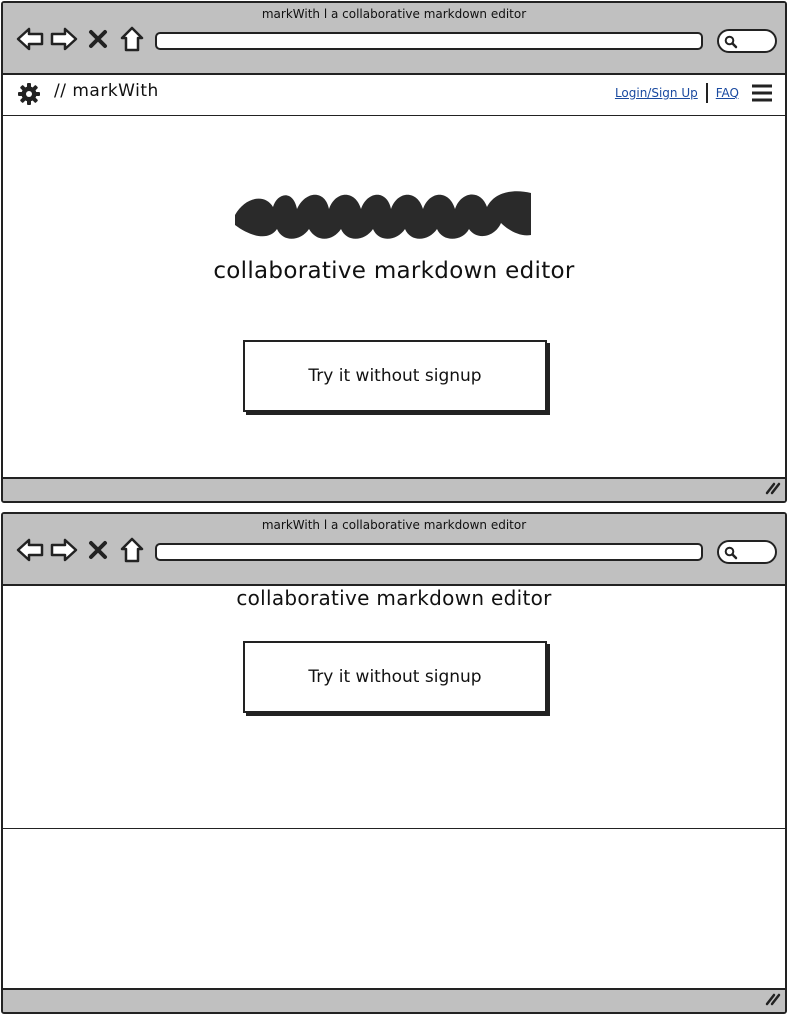 This screenshot has height=1016, width=790. Describe the element at coordinates (106, 91) in the screenshot. I see `app-brand: // markWith` at that location.